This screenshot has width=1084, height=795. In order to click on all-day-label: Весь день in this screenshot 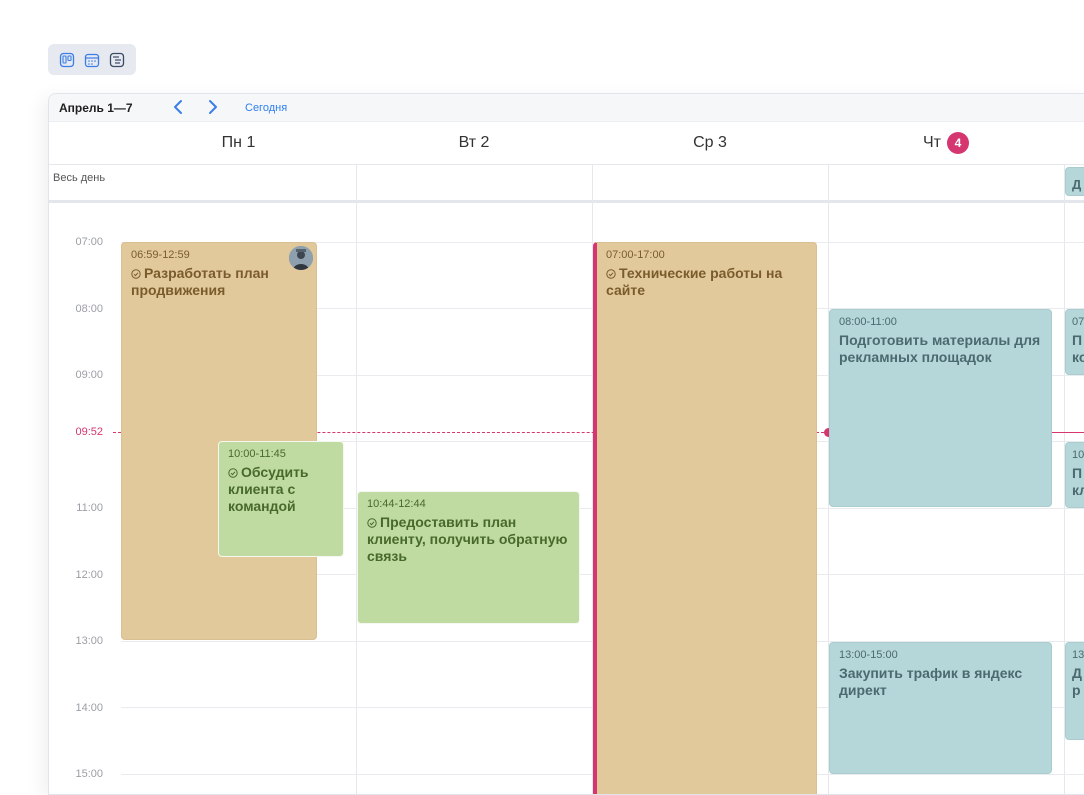, I will do `click(79, 178)`.